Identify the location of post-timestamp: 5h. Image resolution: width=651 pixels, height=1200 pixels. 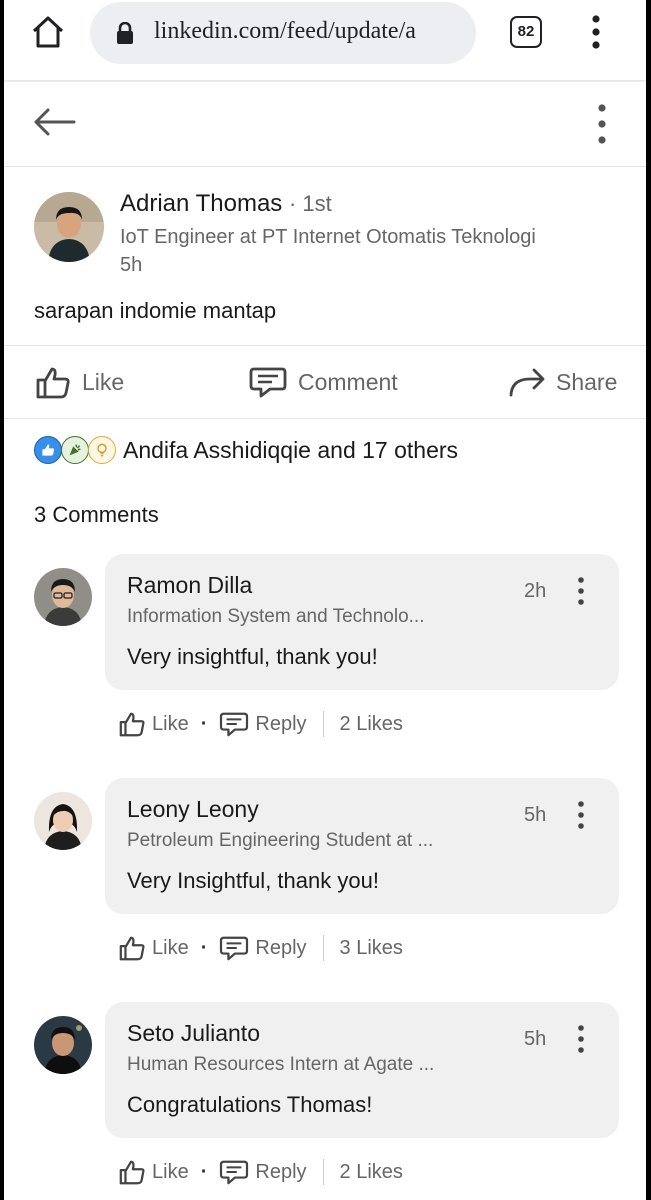
(131, 265).